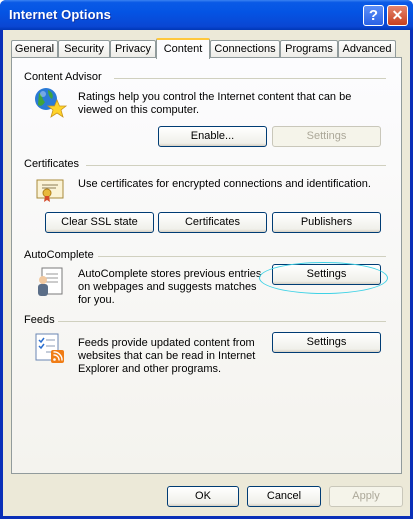 This screenshot has height=519, width=413. Describe the element at coordinates (203, 496) in the screenshot. I see `ok-button: OK` at that location.